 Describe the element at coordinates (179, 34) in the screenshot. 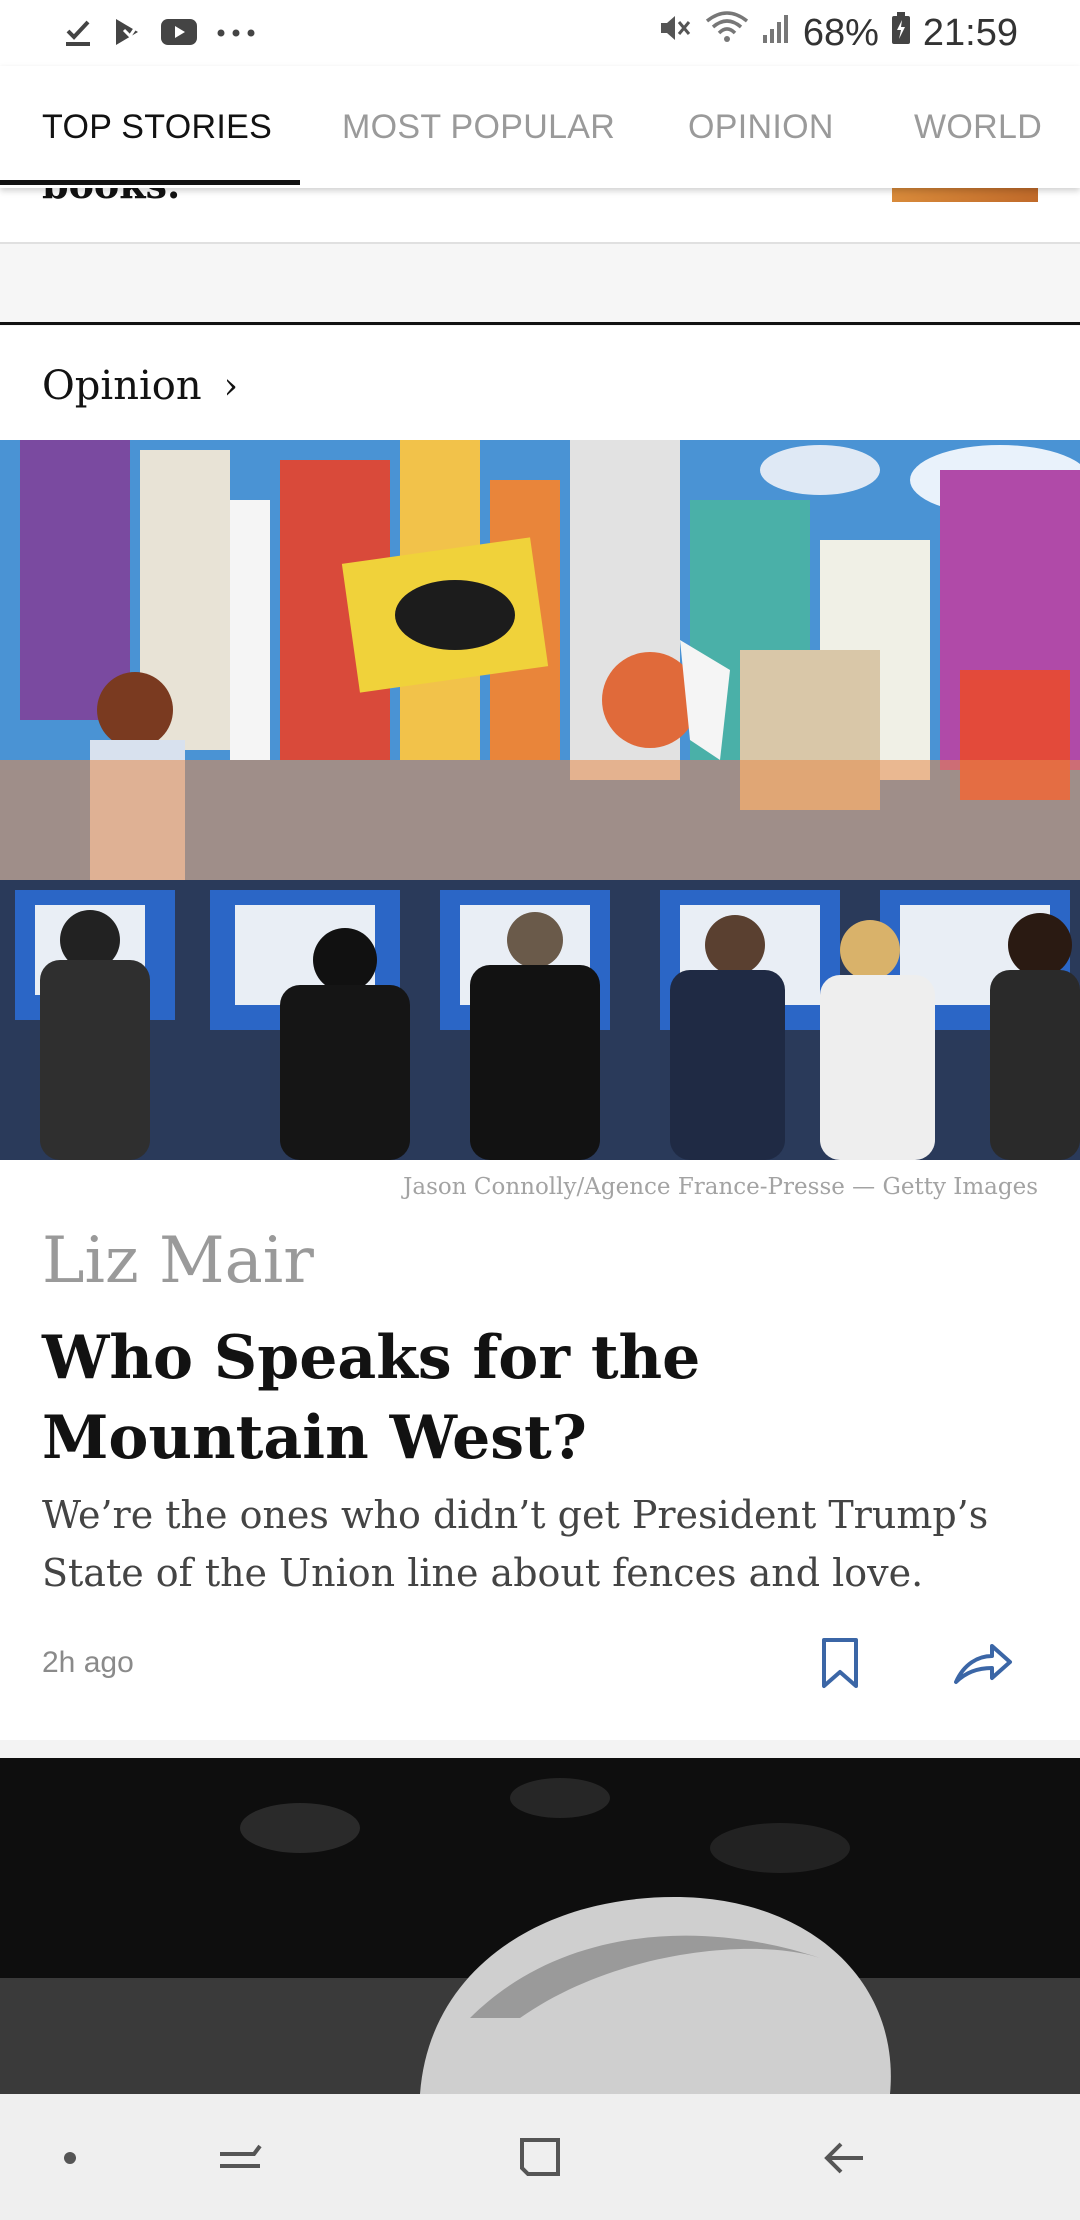

I see `youtube-icon` at that location.